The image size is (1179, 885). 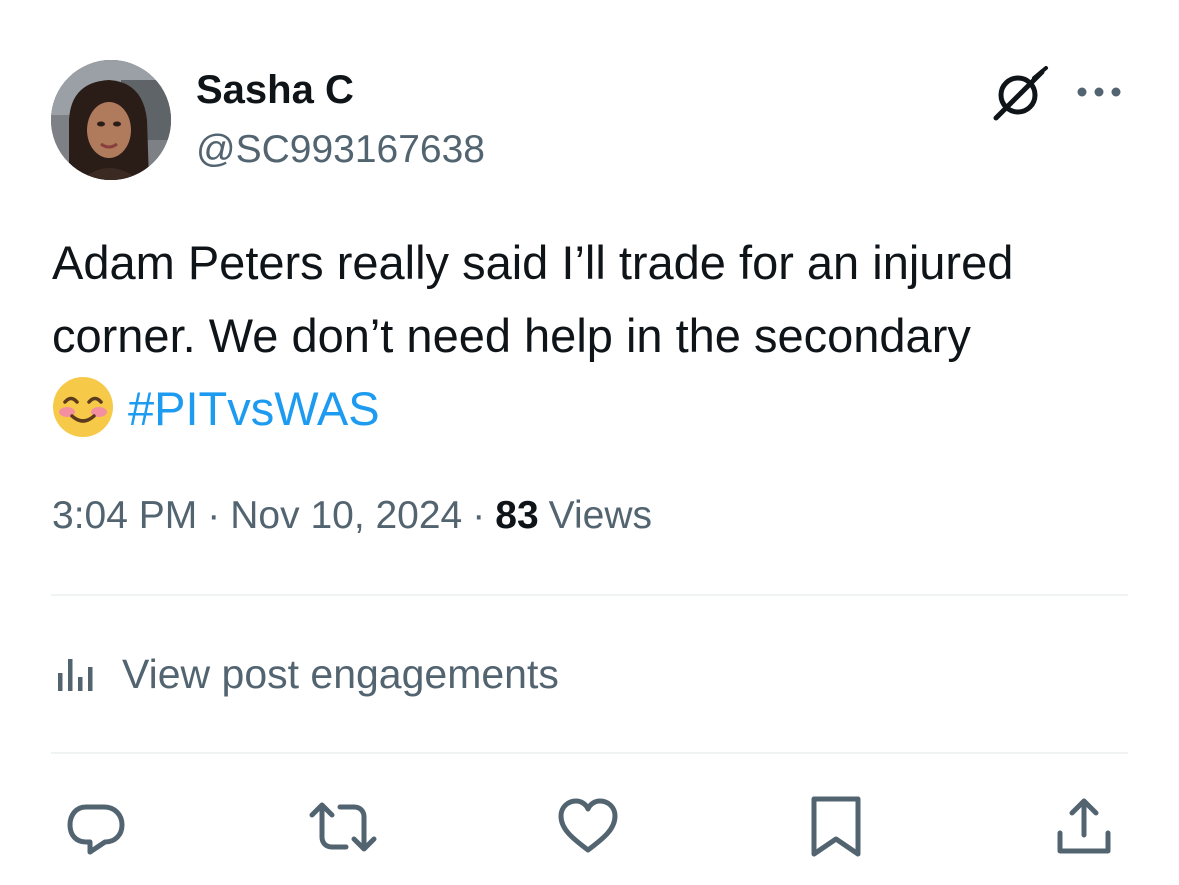 I want to click on analytics-bars-icon, so click(x=75, y=675).